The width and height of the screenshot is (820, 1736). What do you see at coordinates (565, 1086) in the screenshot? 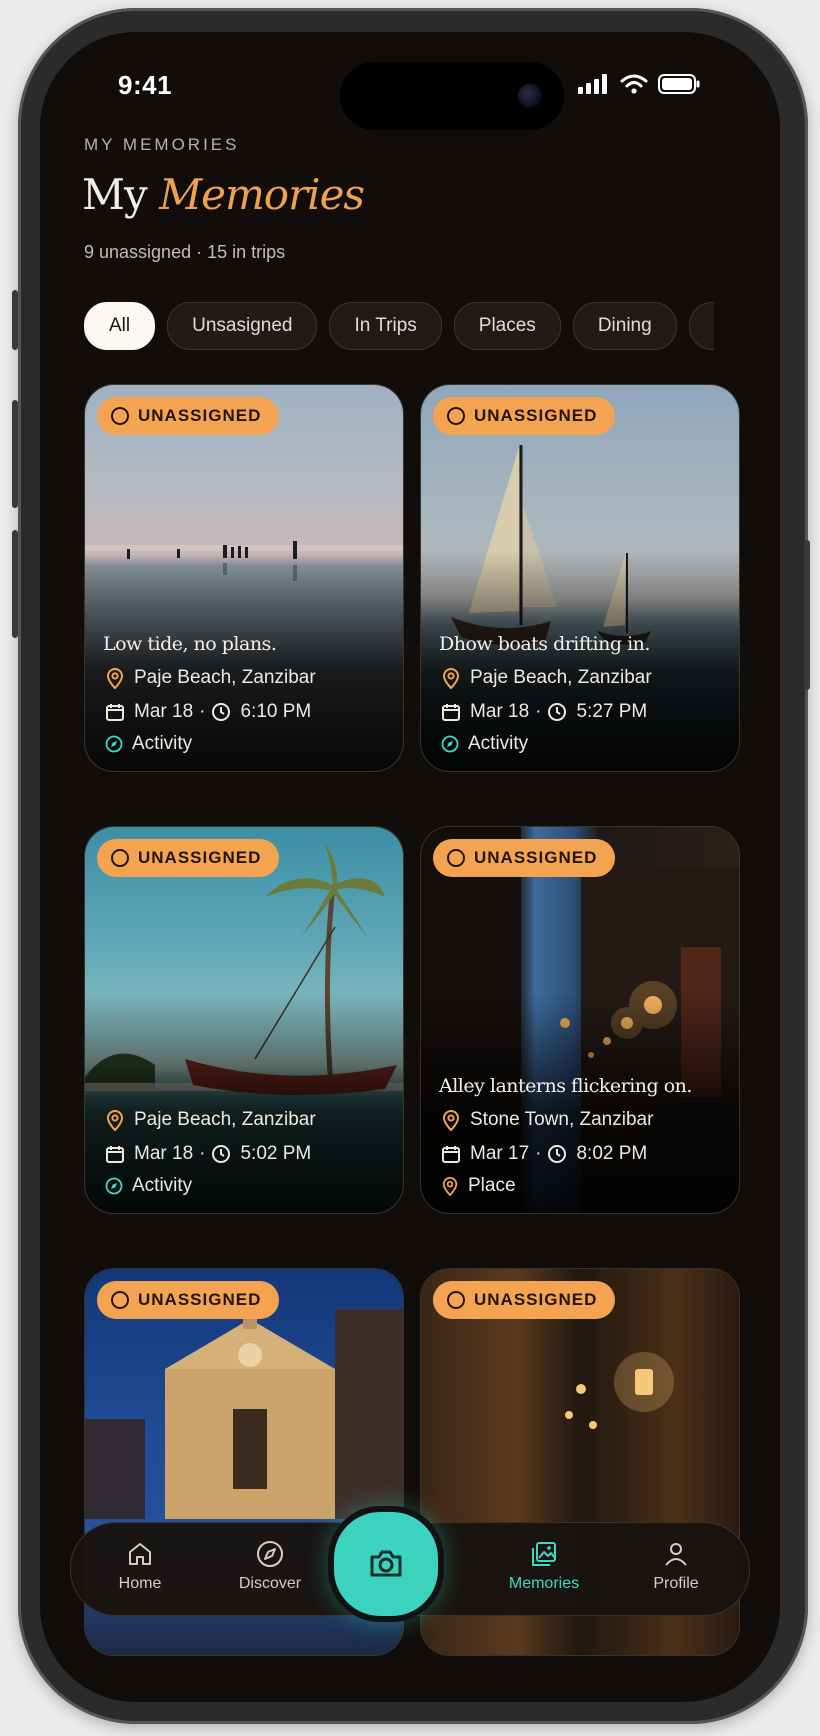
I see `memory-caption: Alley lanterns flickering on.` at bounding box center [565, 1086].